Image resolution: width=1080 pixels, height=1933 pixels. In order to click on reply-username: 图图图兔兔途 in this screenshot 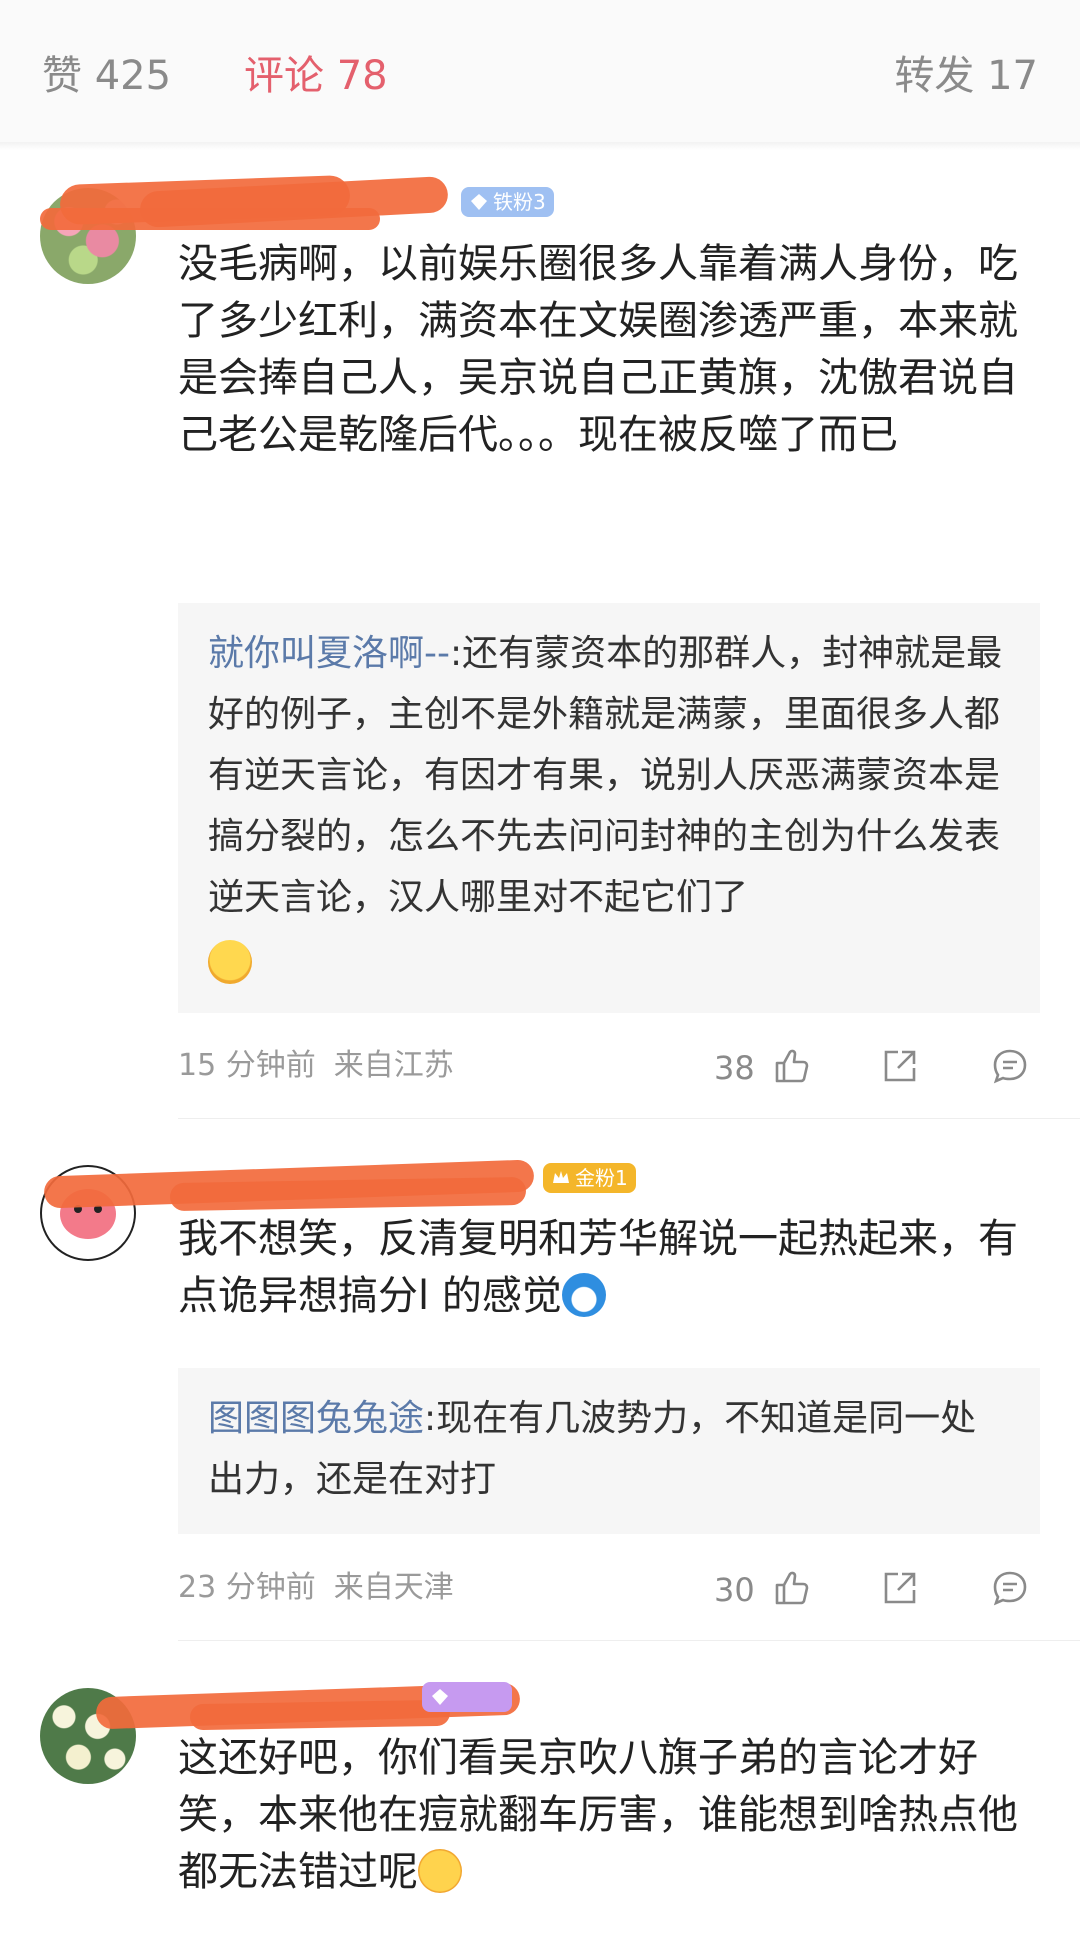, I will do `click(316, 1418)`.